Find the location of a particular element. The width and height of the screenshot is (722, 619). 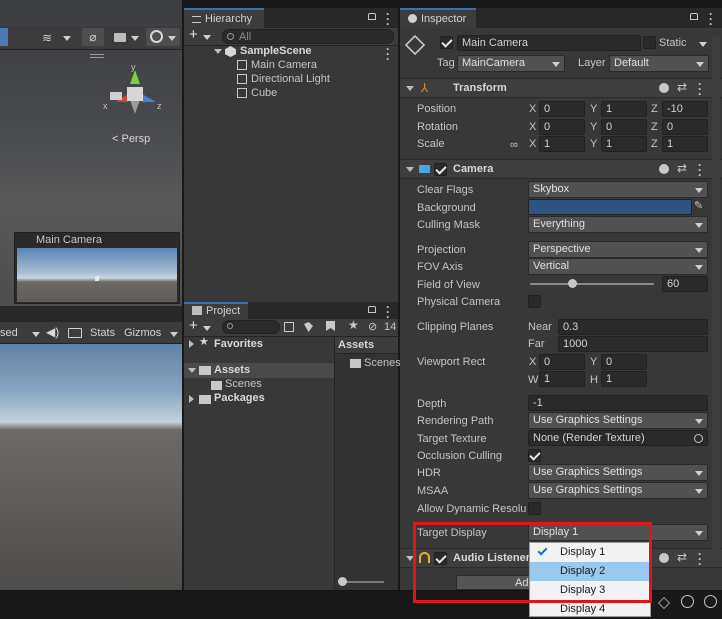

keyboard-icon is located at coordinates (75, 333).